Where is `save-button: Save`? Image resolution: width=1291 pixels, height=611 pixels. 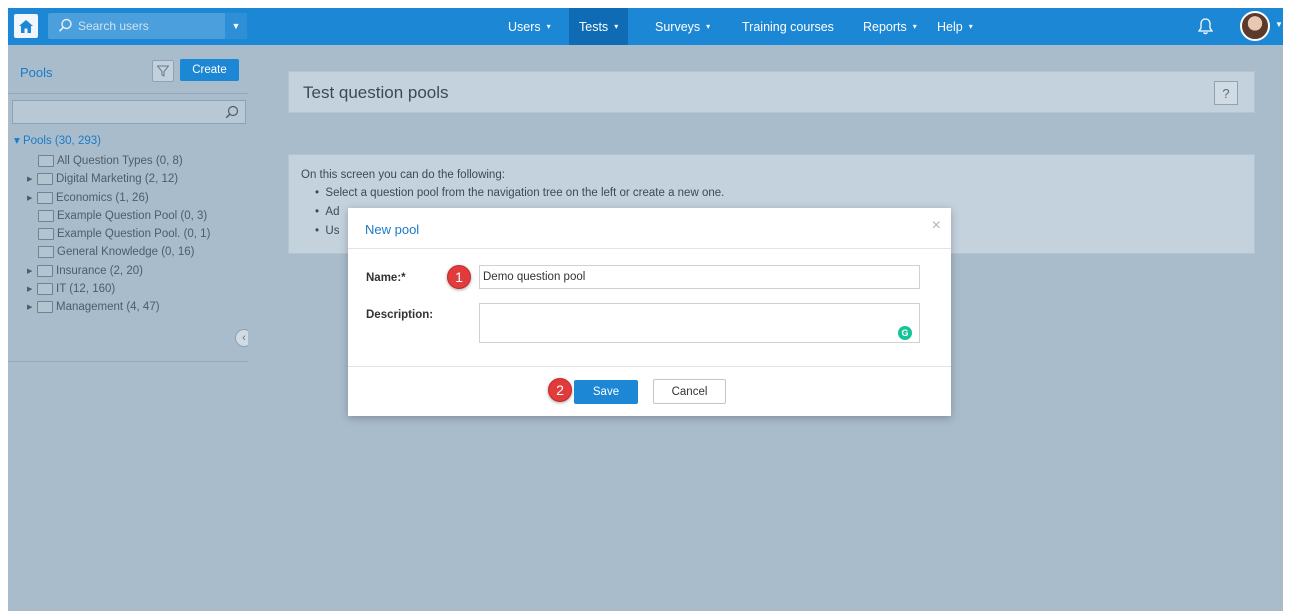
save-button: Save is located at coordinates (606, 392).